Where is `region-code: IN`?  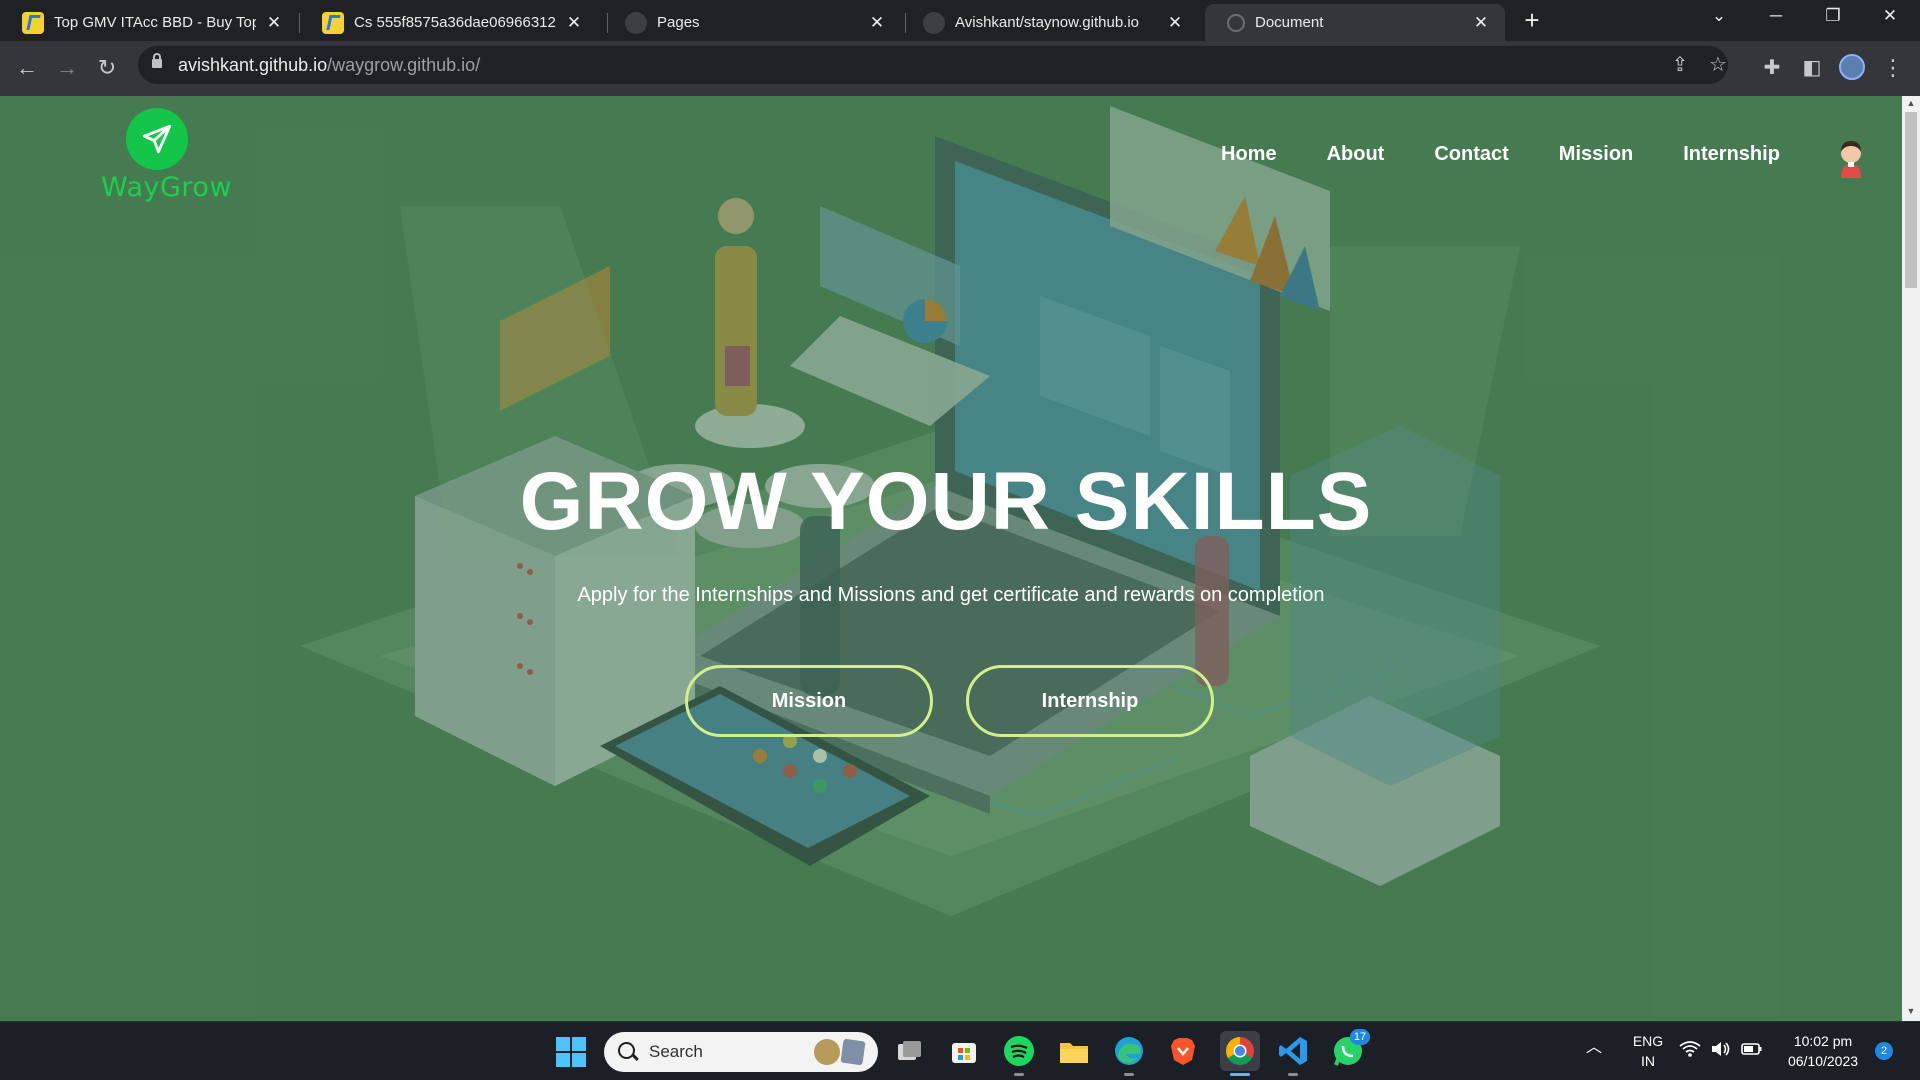 region-code: IN is located at coordinates (1648, 1061).